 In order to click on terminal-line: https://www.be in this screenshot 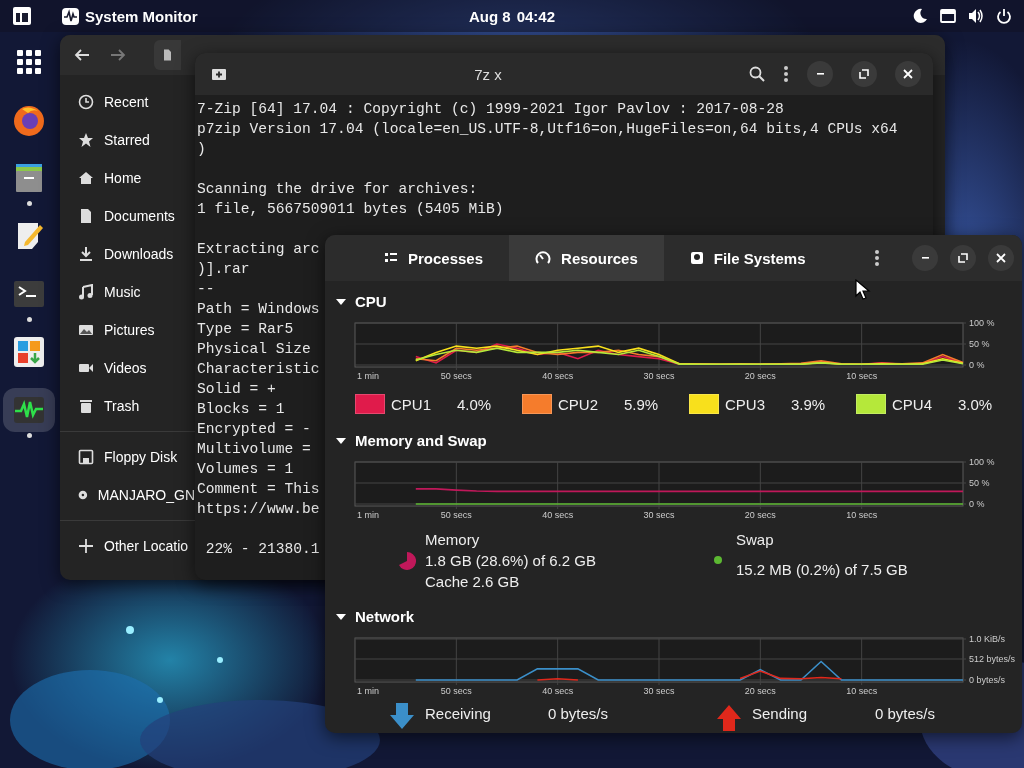, I will do `click(258, 509)`.